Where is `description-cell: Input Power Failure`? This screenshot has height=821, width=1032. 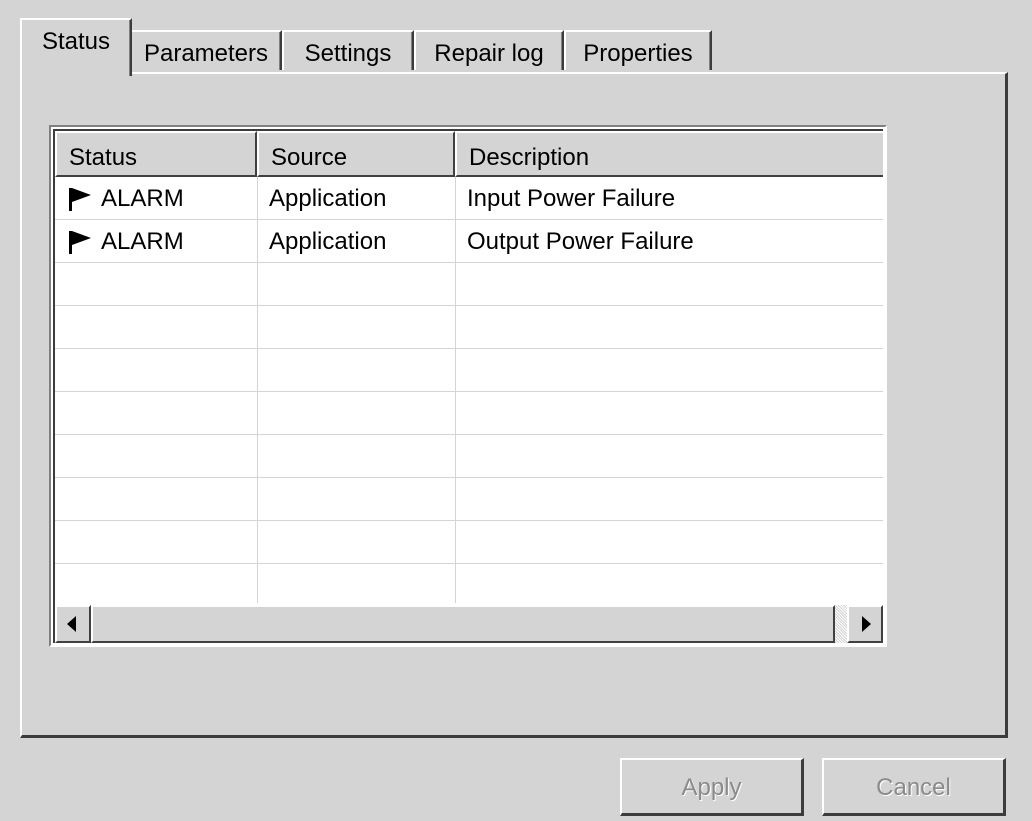 description-cell: Input Power Failure is located at coordinates (571, 198).